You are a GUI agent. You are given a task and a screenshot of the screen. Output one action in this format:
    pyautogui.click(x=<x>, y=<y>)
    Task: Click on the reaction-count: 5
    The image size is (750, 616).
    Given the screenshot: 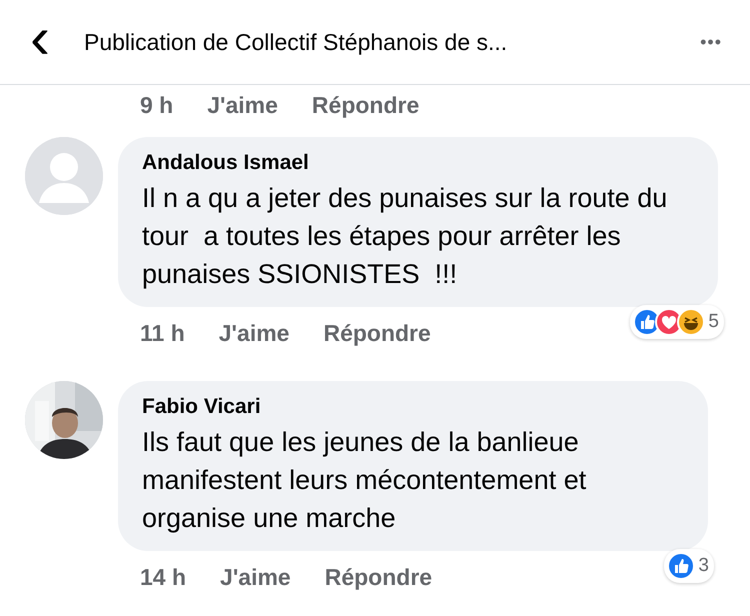 What is the action you would take?
    pyautogui.click(x=713, y=322)
    